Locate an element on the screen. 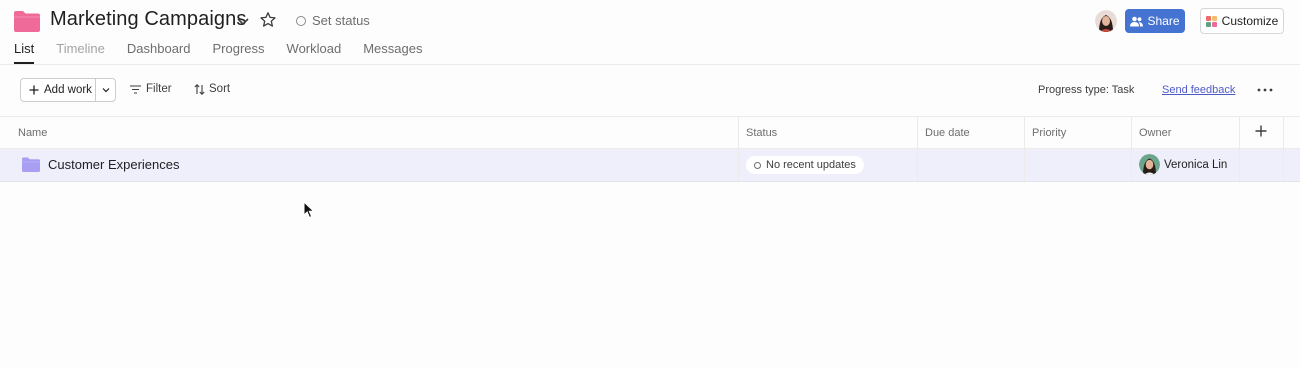 This screenshot has width=1300, height=367. tab-workload: Workload is located at coordinates (314, 52).